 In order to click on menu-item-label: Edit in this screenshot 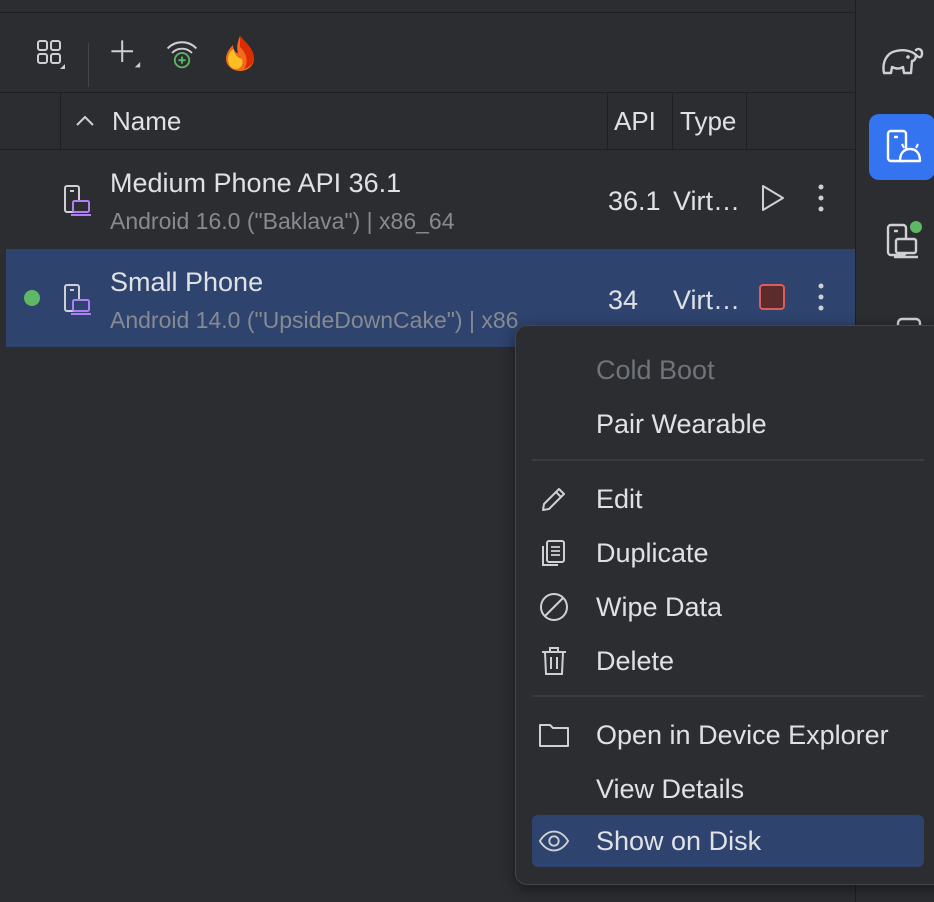, I will do `click(619, 498)`.